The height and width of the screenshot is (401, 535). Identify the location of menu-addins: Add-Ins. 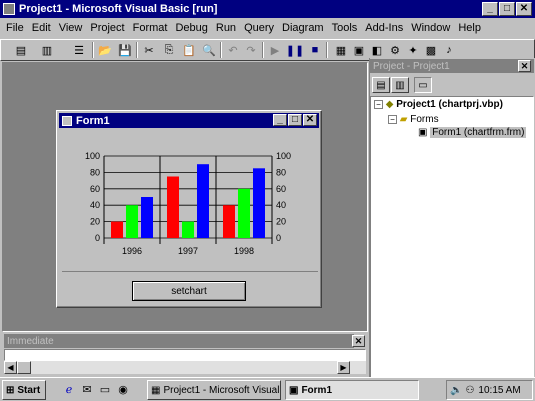
(384, 28).